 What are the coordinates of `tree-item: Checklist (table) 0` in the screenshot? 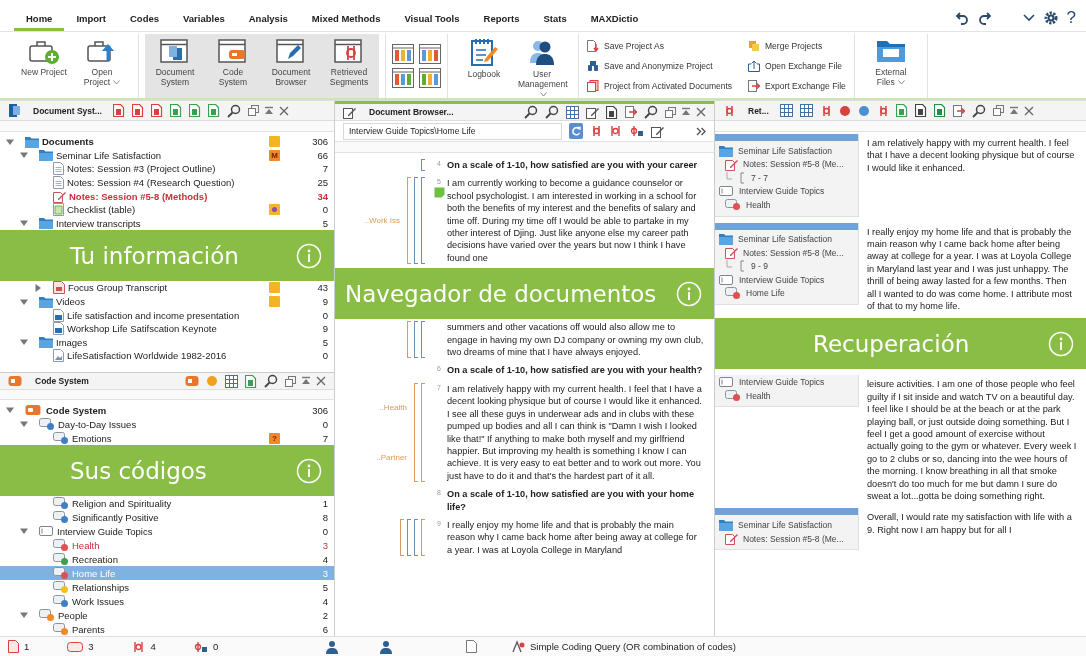 It's located at (167, 209).